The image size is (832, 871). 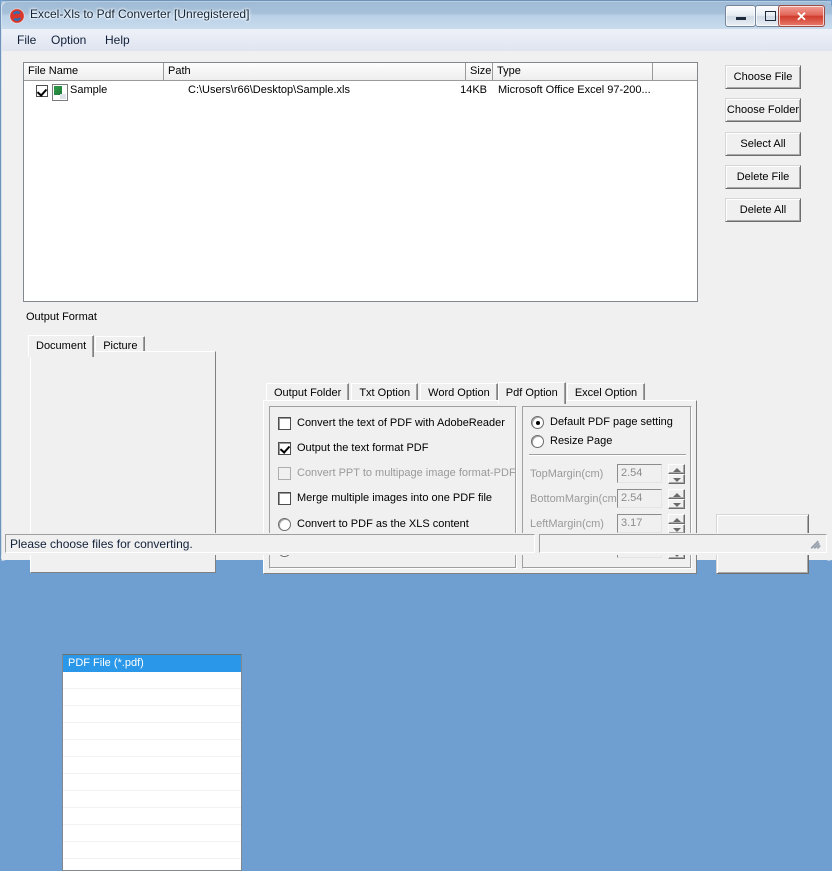 I want to click on group-divider, so click(x=607, y=454).